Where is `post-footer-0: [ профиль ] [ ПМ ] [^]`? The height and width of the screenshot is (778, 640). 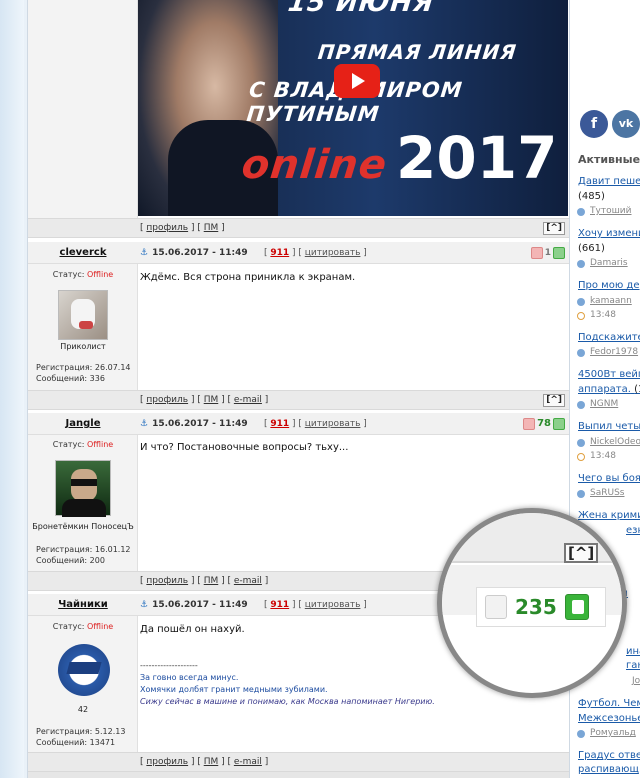 post-footer-0: [ профиль ] [ ПМ ] [^] is located at coordinates (298, 228).